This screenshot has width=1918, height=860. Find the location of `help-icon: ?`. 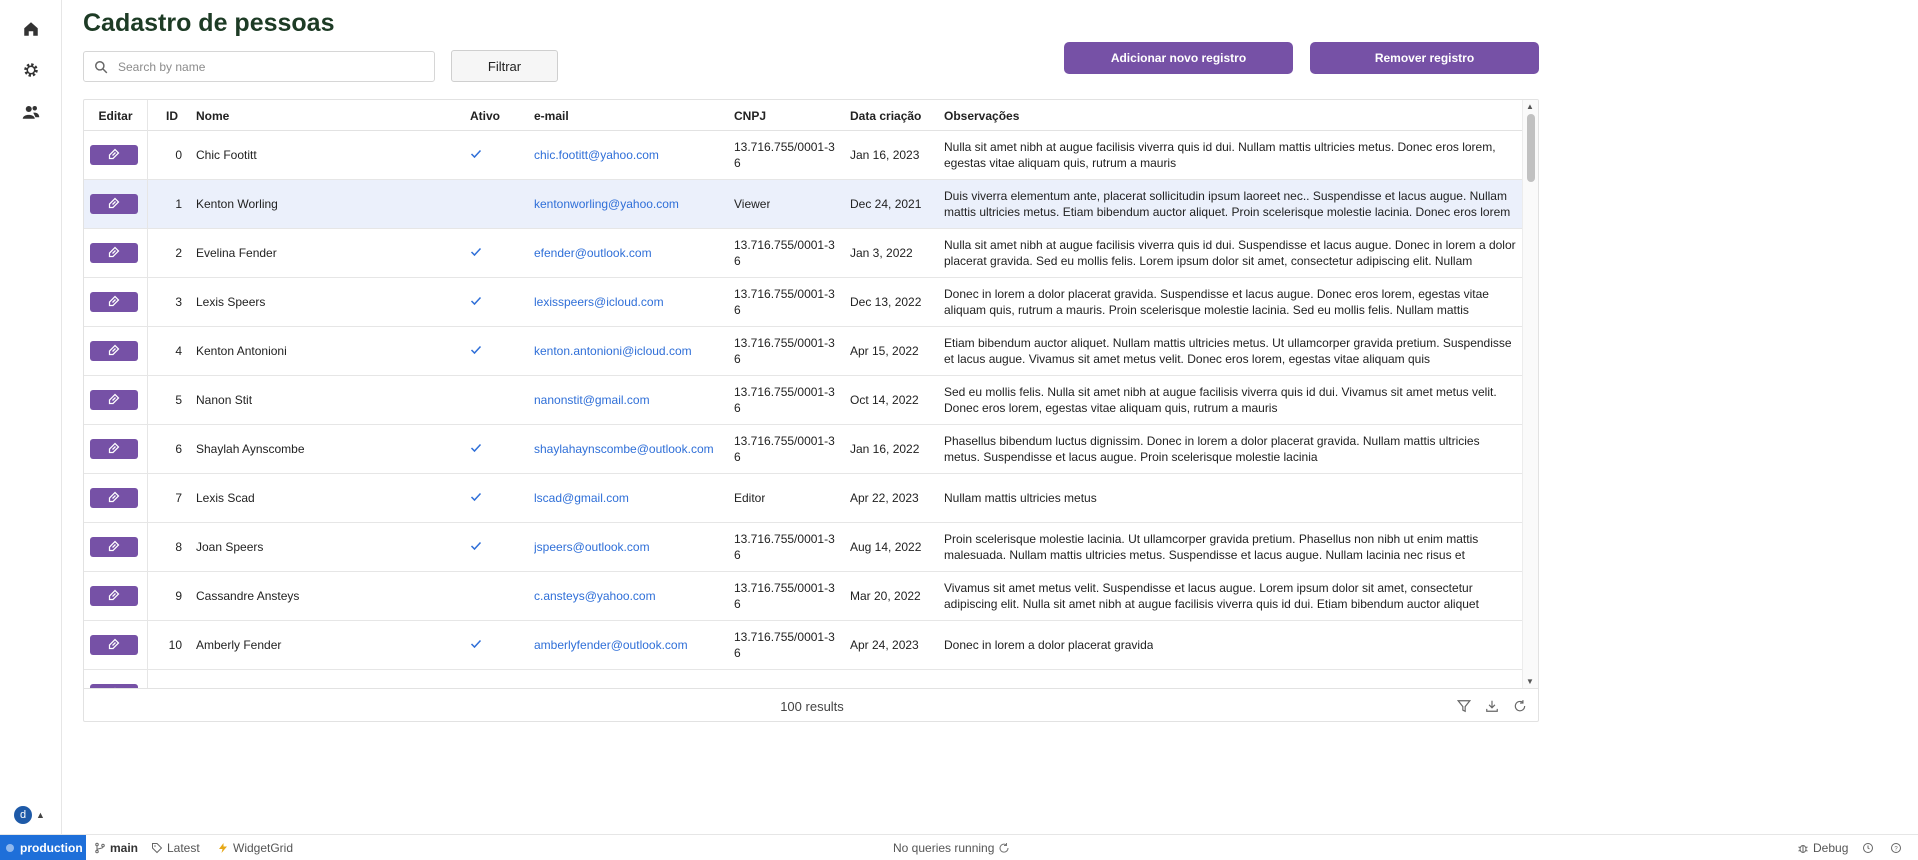

help-icon: ? is located at coordinates (1896, 847).